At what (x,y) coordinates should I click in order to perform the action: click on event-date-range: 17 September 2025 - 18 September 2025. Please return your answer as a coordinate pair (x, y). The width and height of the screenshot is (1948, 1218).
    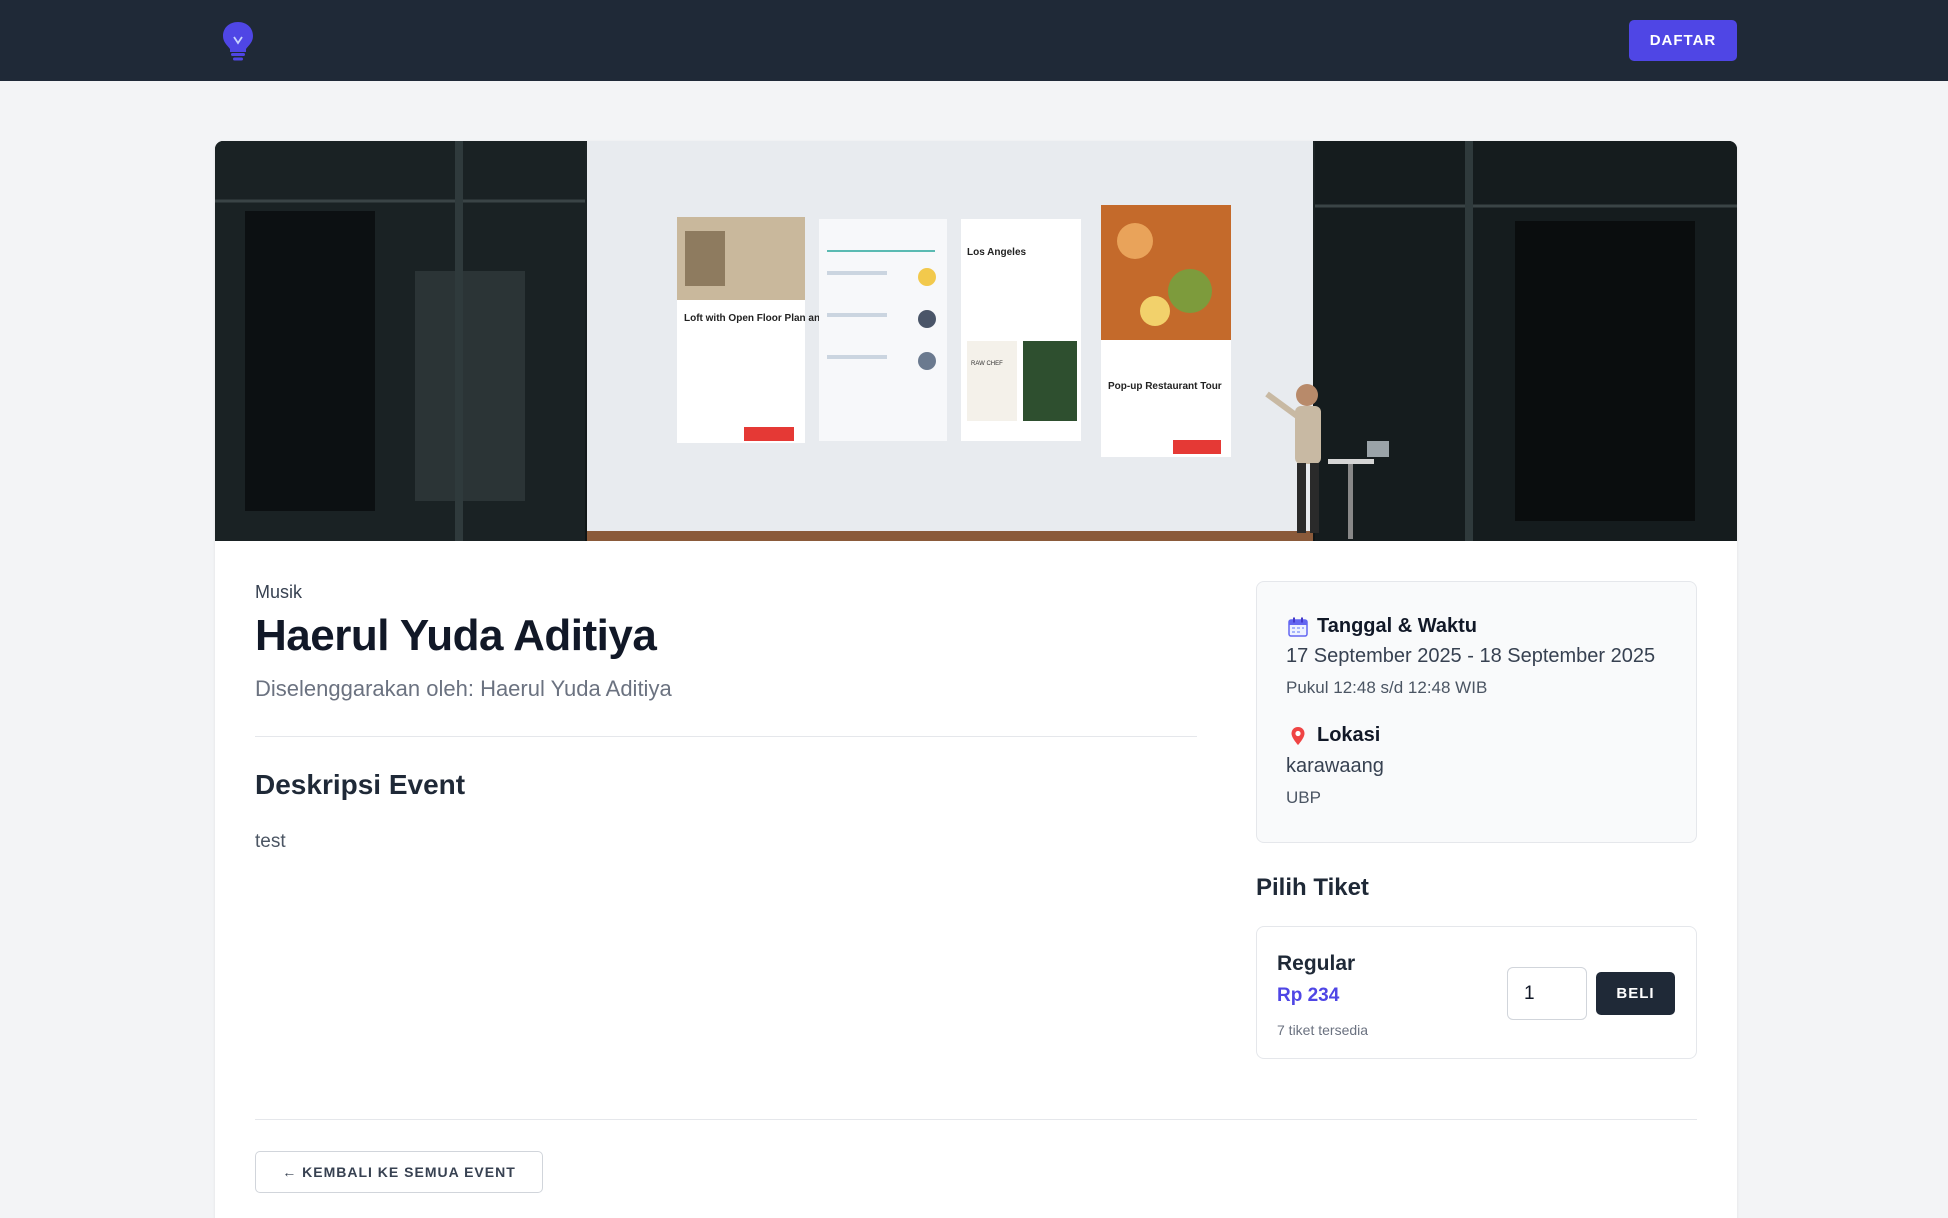
    Looking at the image, I should click on (1471, 656).